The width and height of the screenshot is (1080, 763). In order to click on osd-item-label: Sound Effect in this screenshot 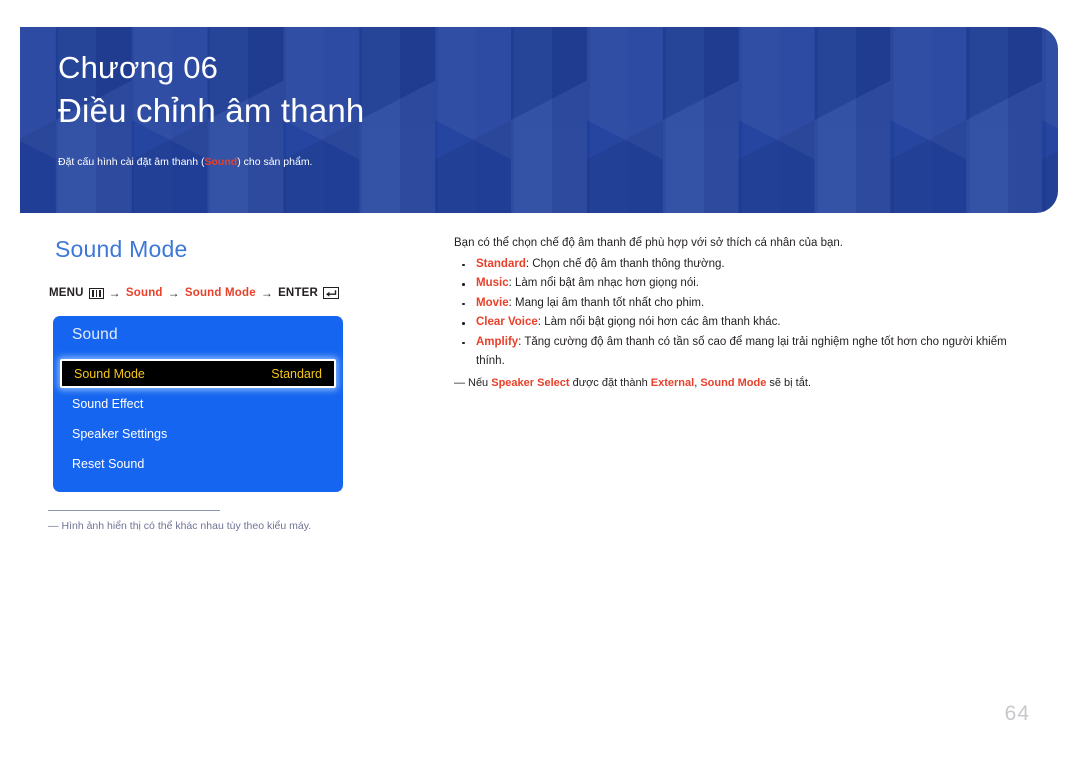, I will do `click(108, 403)`.